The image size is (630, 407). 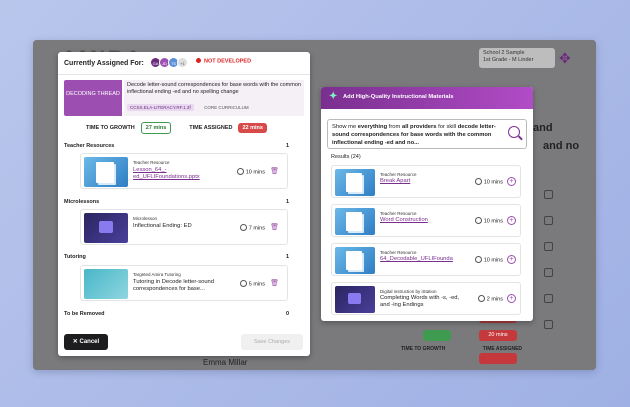 What do you see at coordinates (252, 284) in the screenshot?
I see `resource-duration: 5 mins` at bounding box center [252, 284].